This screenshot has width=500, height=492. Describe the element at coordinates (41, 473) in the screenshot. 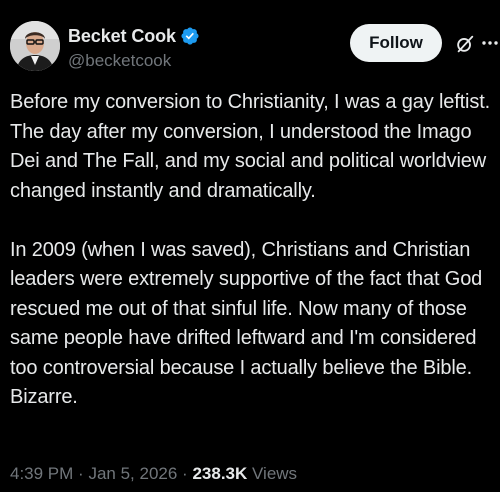

I see `post-time: 4:39 PM` at that location.